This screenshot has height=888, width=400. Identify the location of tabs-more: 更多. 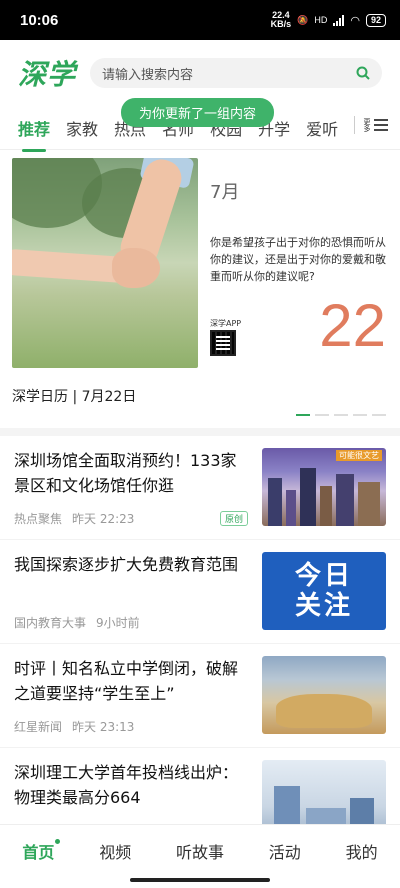
(369, 125).